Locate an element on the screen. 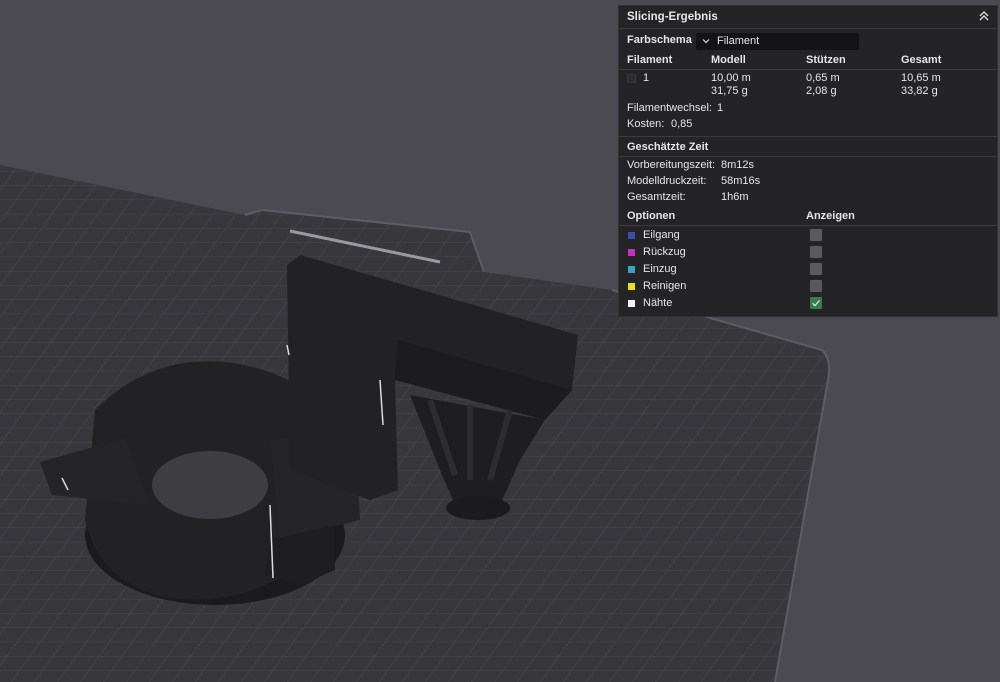 The height and width of the screenshot is (682, 1000). total-weight: 33,82 g is located at coordinates (919, 91).